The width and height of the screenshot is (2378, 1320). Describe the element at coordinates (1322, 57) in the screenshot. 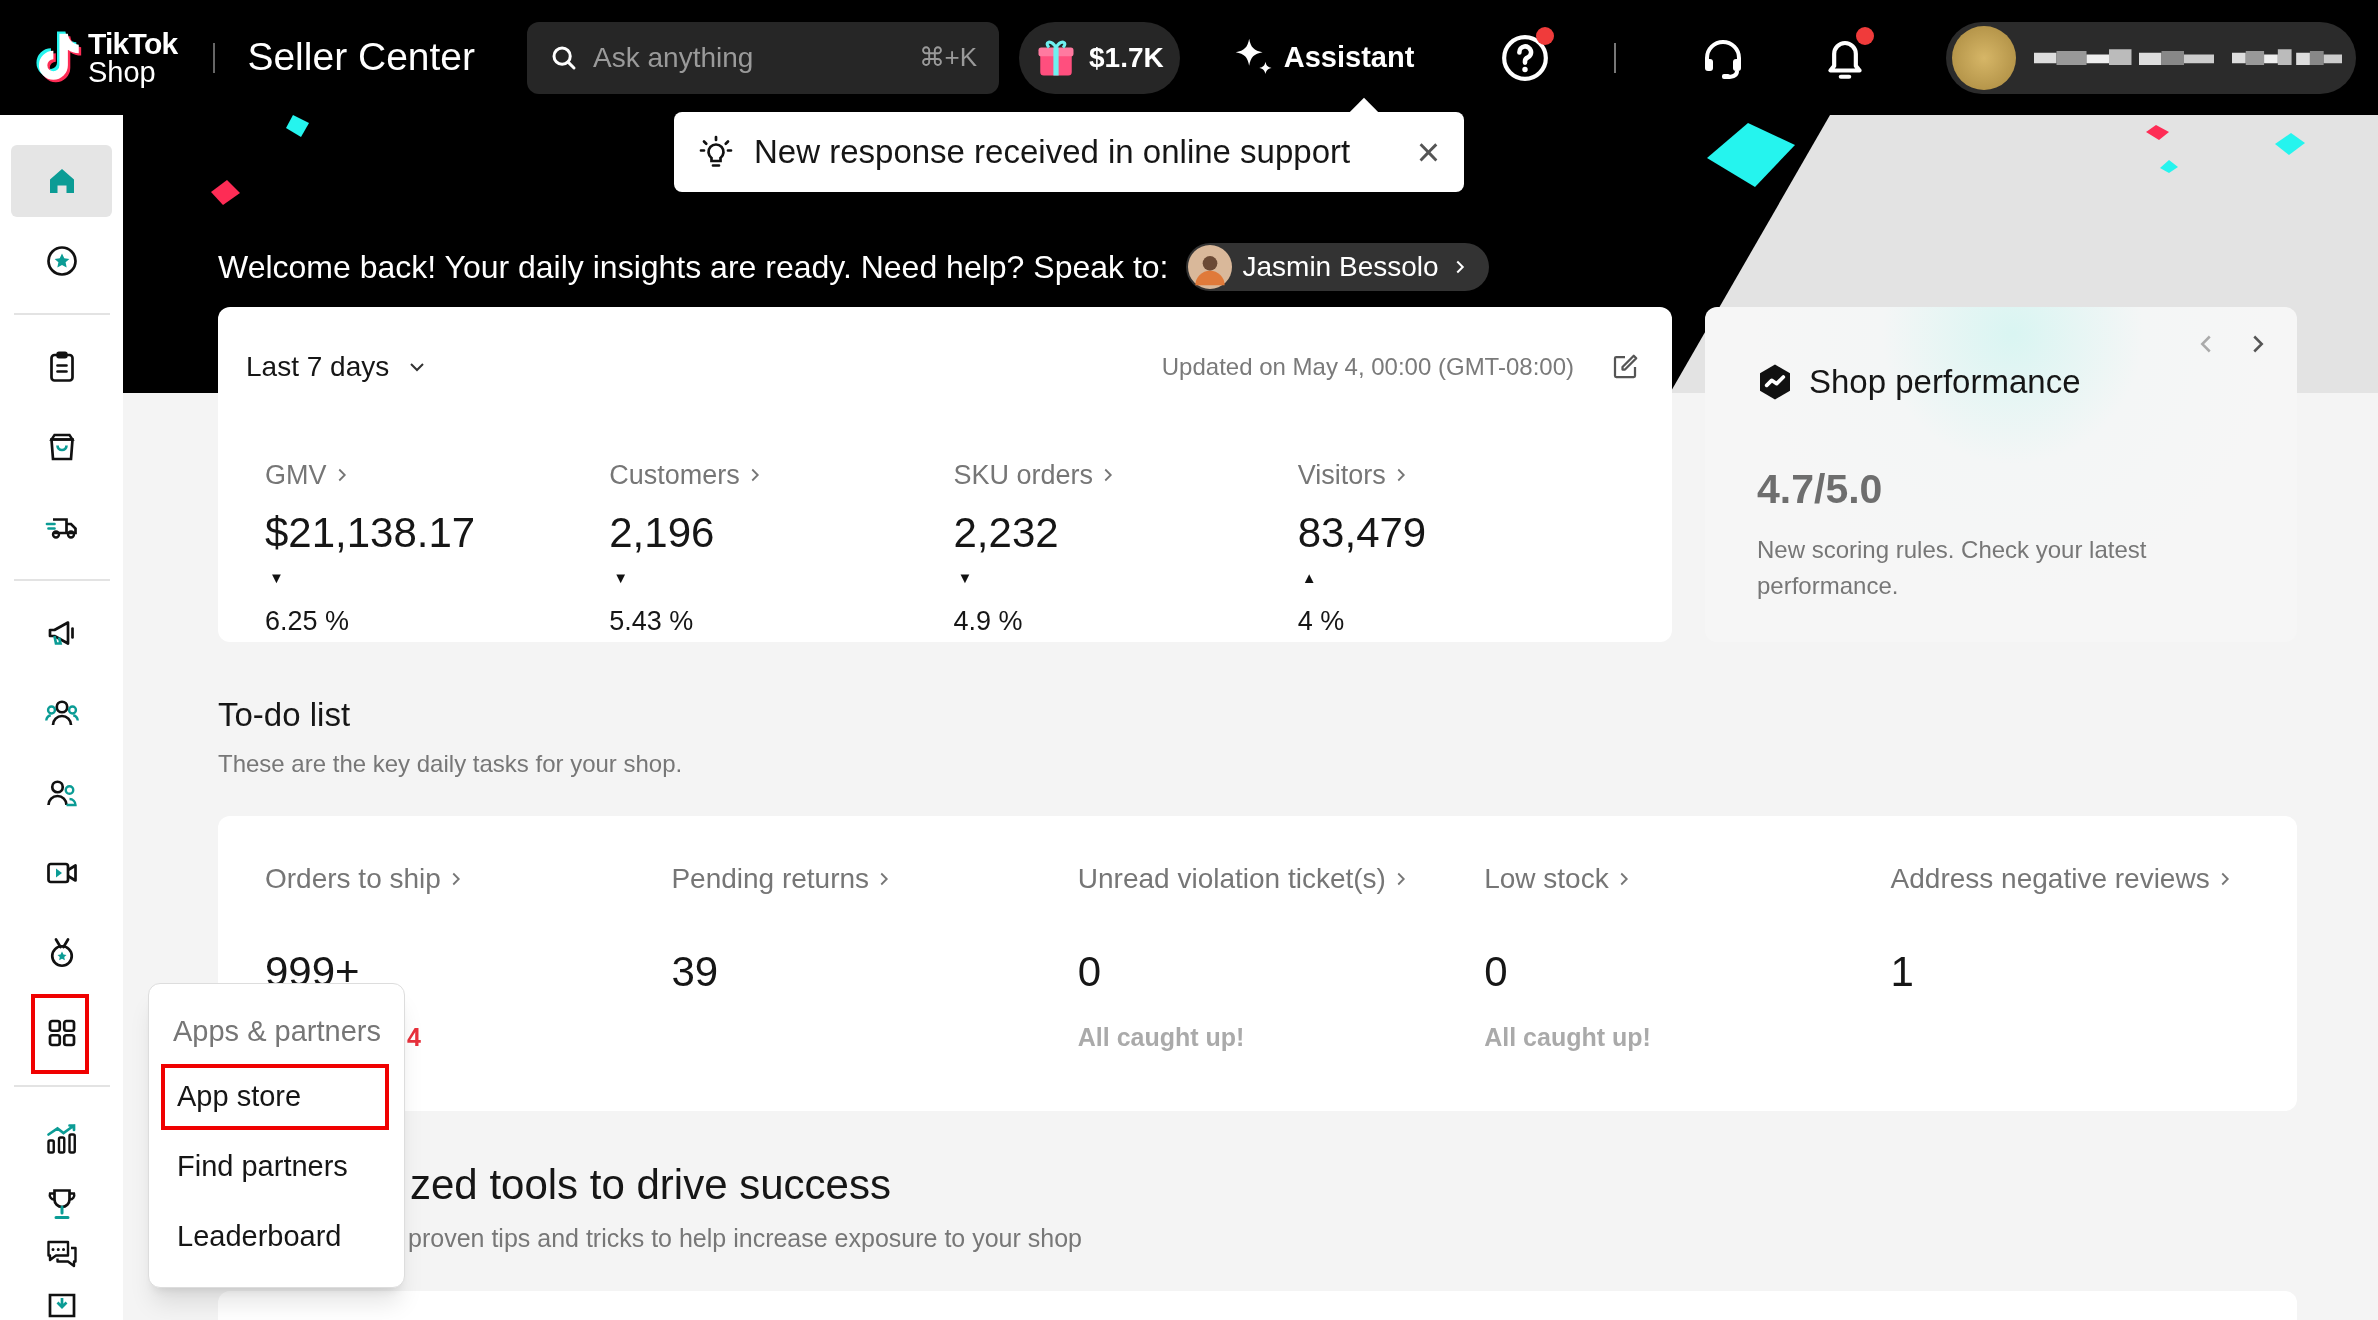

I see `assistant-button: Assistant` at that location.